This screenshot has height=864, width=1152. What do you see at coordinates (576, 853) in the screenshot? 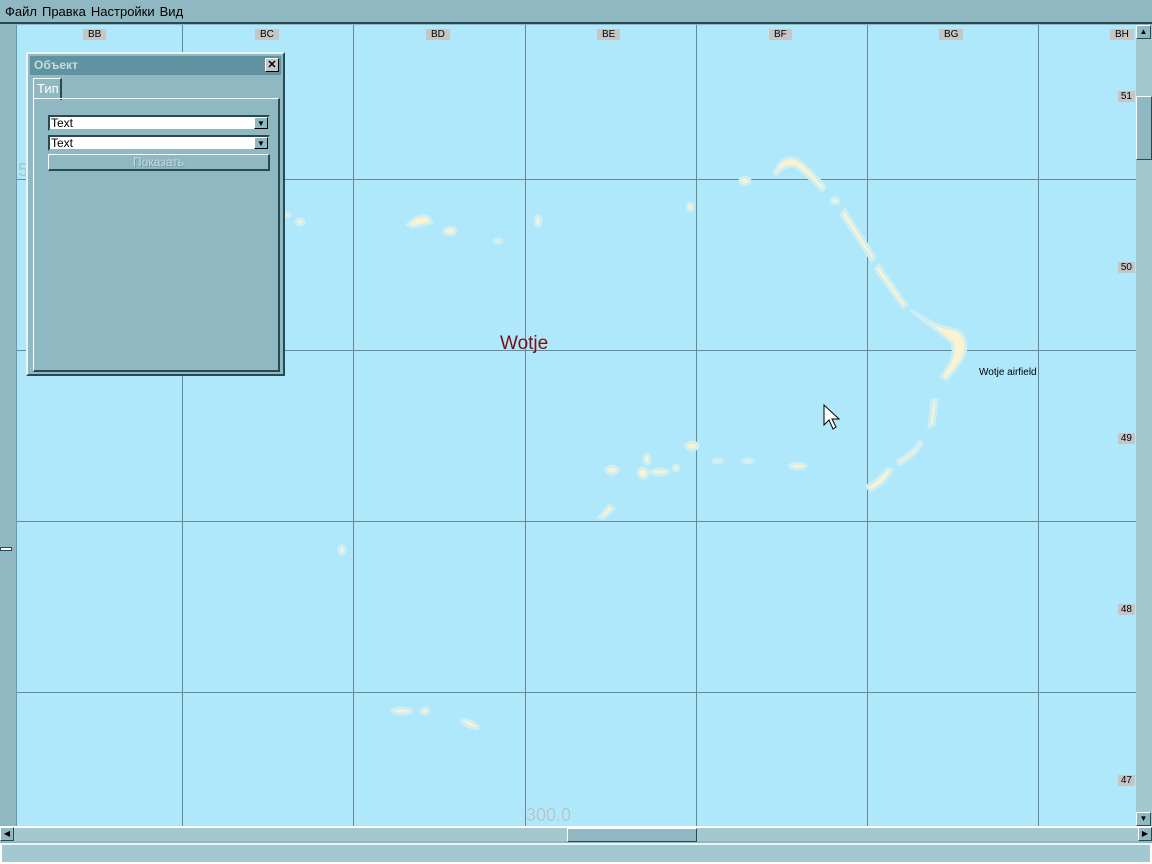
I see `status-bar` at bounding box center [576, 853].